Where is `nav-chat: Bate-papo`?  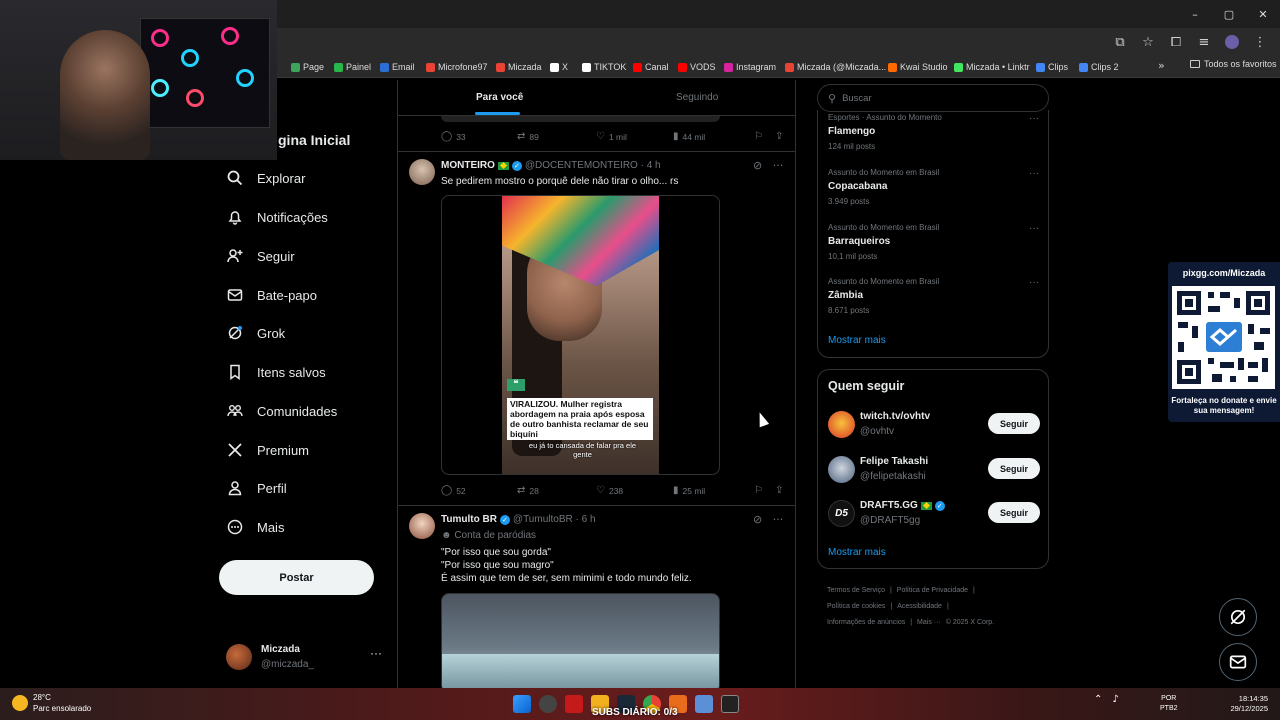
nav-chat: Bate-papo is located at coordinates (271, 295).